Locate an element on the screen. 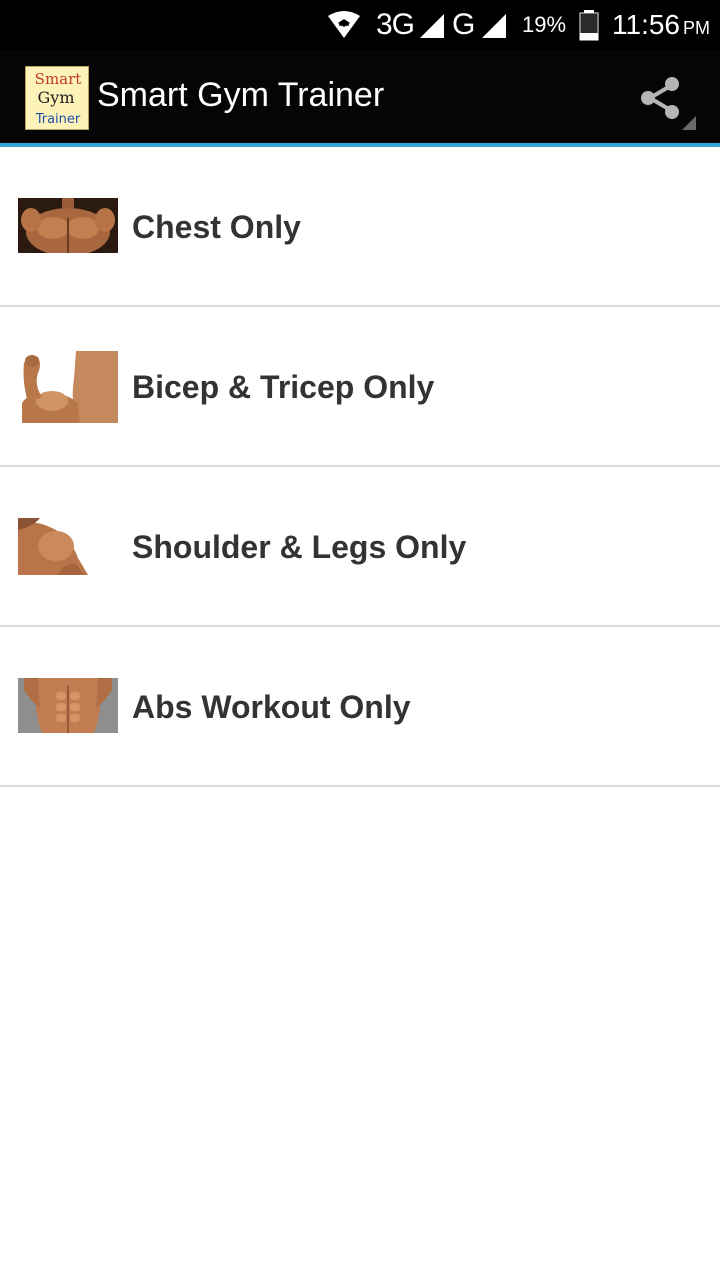 The height and width of the screenshot is (1280, 720). bicep-thumbnail is located at coordinates (68, 387).